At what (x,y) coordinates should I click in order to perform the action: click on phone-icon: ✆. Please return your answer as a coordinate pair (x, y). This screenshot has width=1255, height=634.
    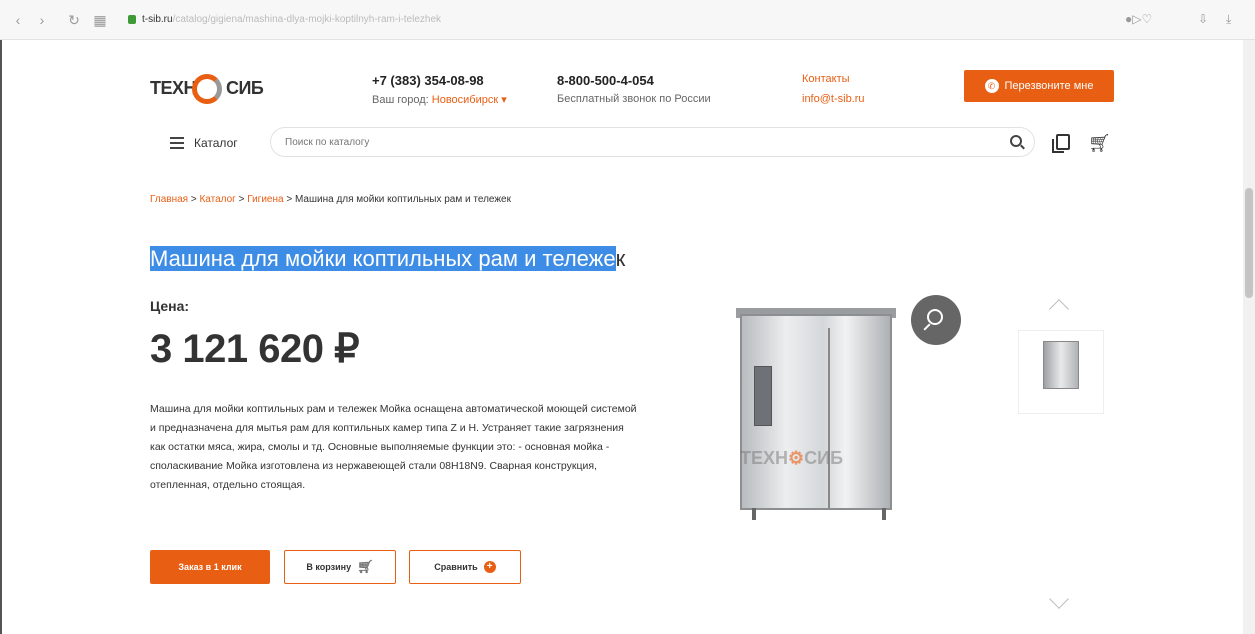
    Looking at the image, I should click on (991, 86).